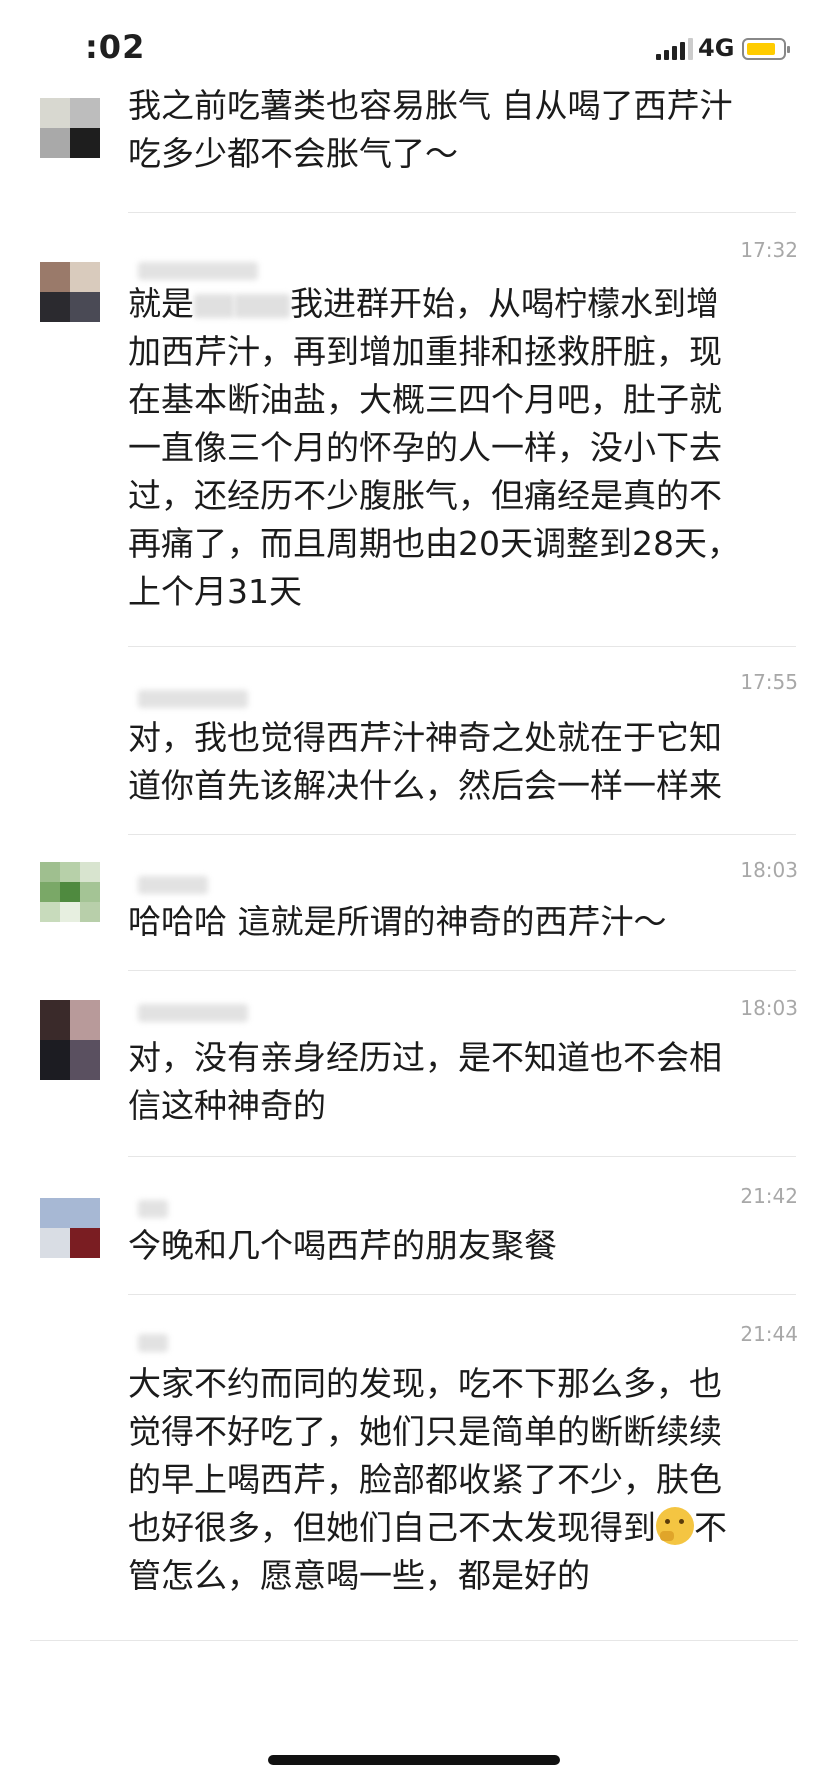 The image size is (828, 1792). What do you see at coordinates (434, 543) in the screenshot?
I see `comment-line: 再痛了，而且周期也由20天调整到28天，` at bounding box center [434, 543].